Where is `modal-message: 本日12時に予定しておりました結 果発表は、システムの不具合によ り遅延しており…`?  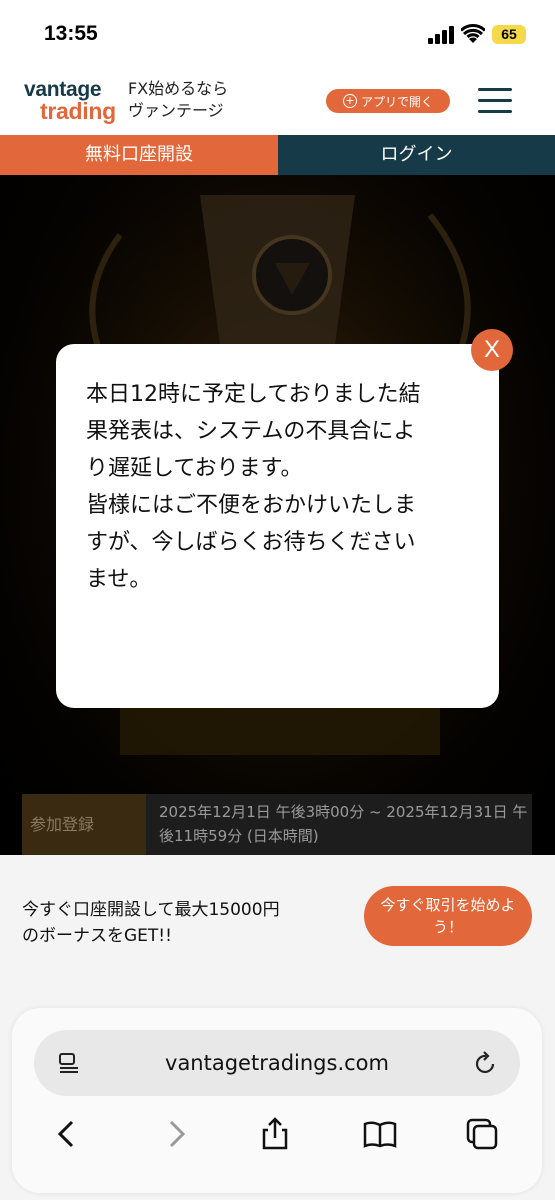
modal-message: 本日12時に予定しておりました結 果発表は、システムの不具合によ り遅延しており… is located at coordinates (253, 487).